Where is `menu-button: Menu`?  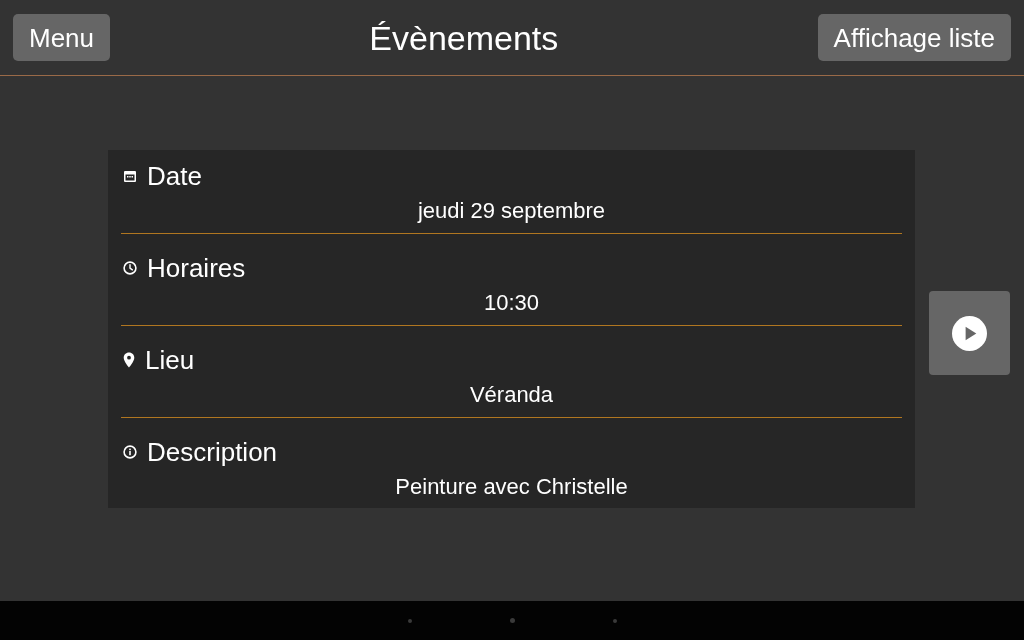
menu-button: Menu is located at coordinates (62, 37).